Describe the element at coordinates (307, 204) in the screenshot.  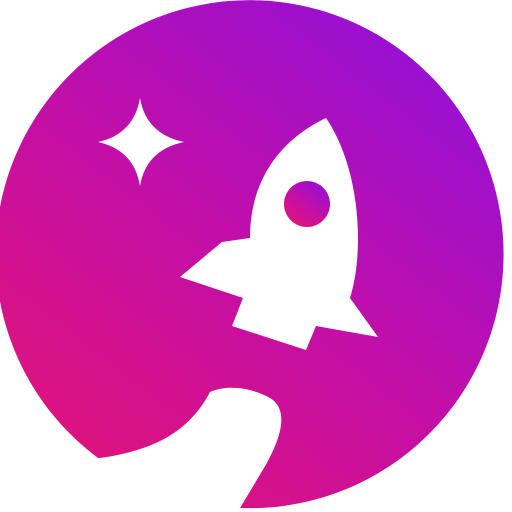
I see `rocket-window` at that location.